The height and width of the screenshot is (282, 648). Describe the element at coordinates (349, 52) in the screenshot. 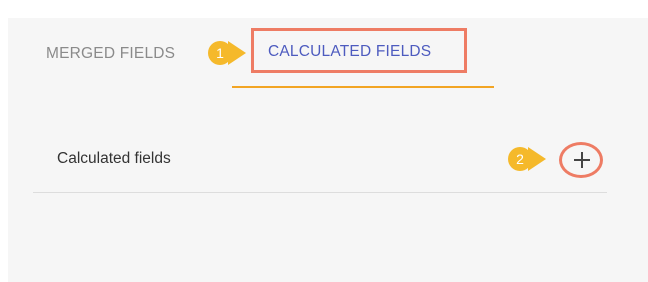

I see `tab-calculated-fields: CALCULATED FIELDS` at that location.